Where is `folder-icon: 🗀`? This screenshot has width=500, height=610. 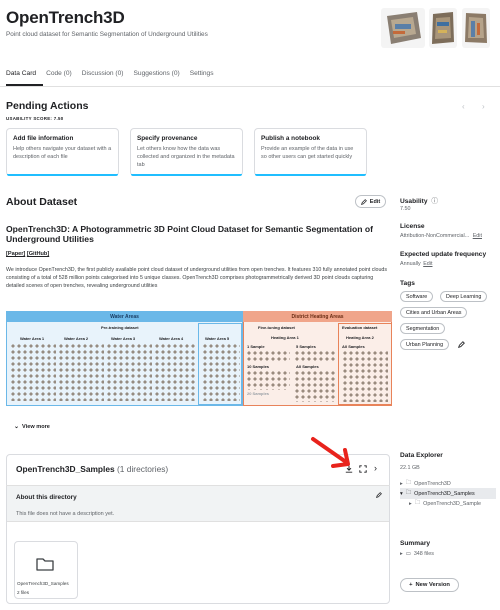
folder-icon: 🗀 is located at coordinates (408, 483).